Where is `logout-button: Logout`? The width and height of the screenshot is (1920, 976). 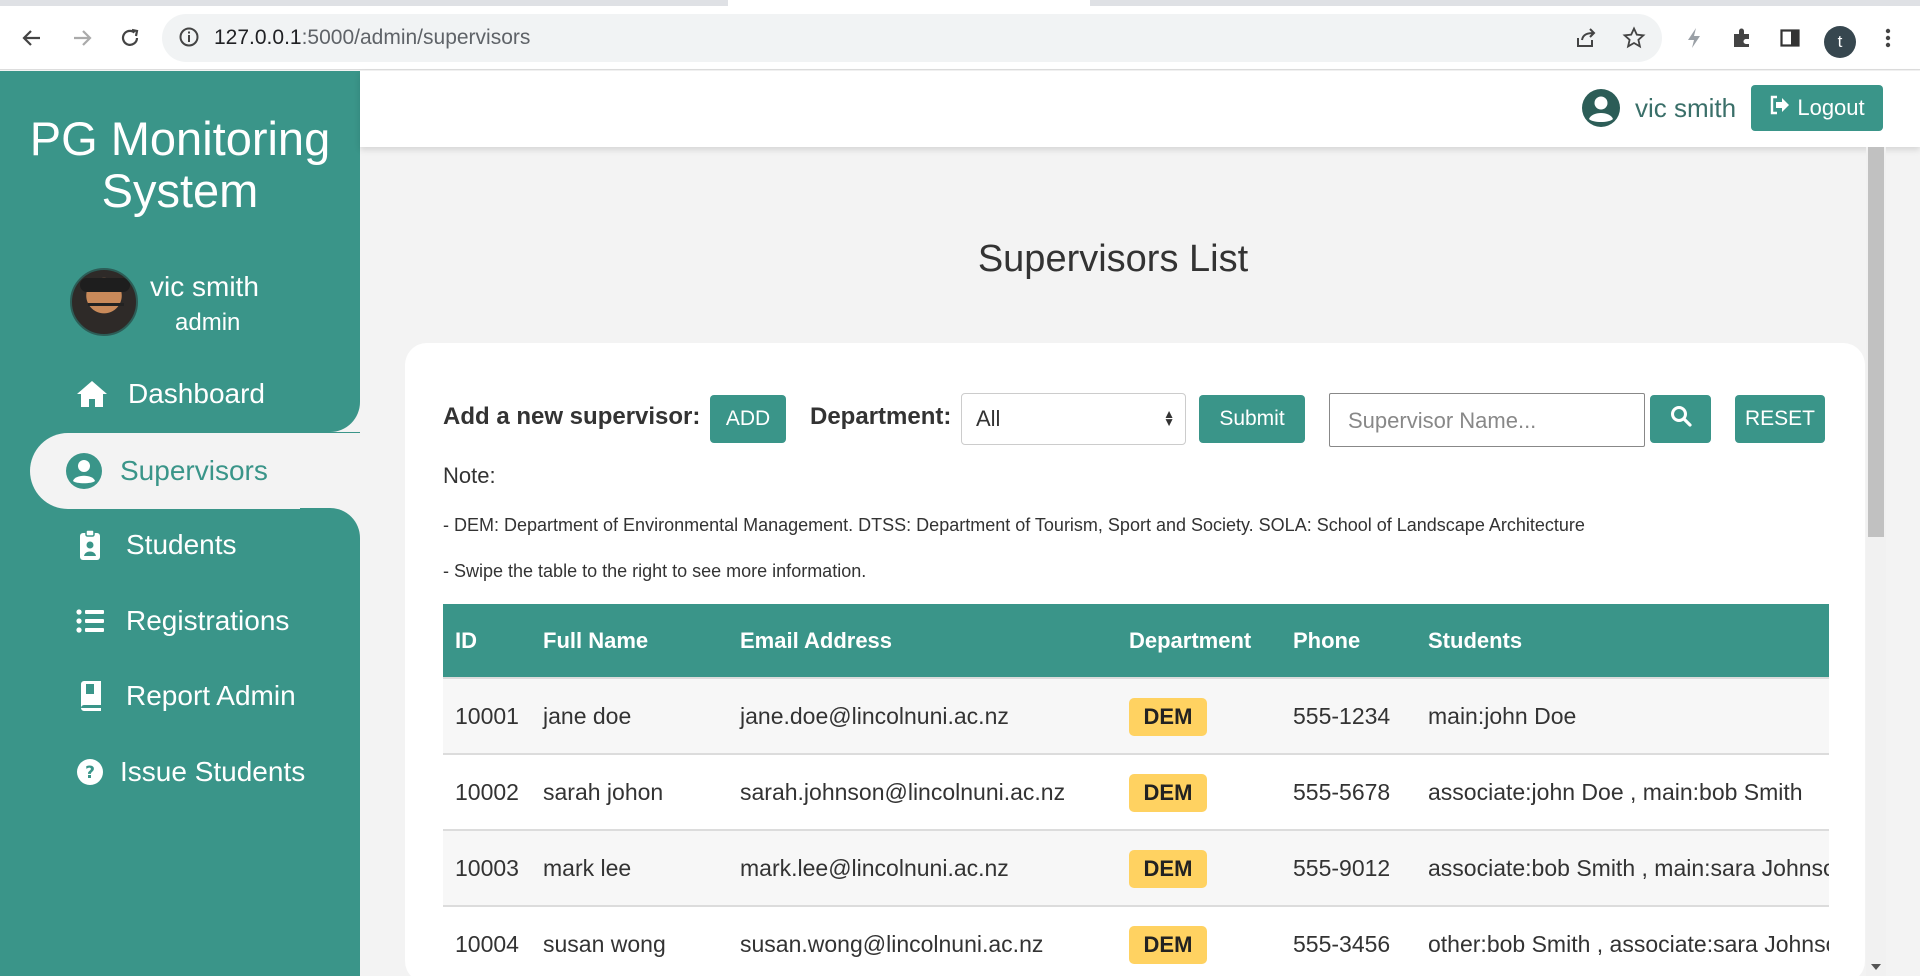
logout-button: Logout is located at coordinates (1817, 108).